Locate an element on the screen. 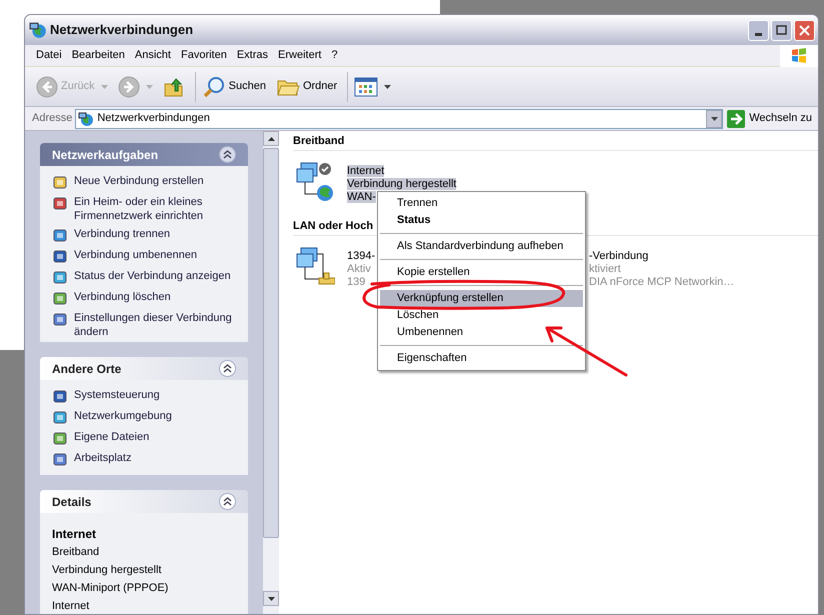 This screenshot has width=824, height=615. panel-header: Andere Orte is located at coordinates (144, 368).